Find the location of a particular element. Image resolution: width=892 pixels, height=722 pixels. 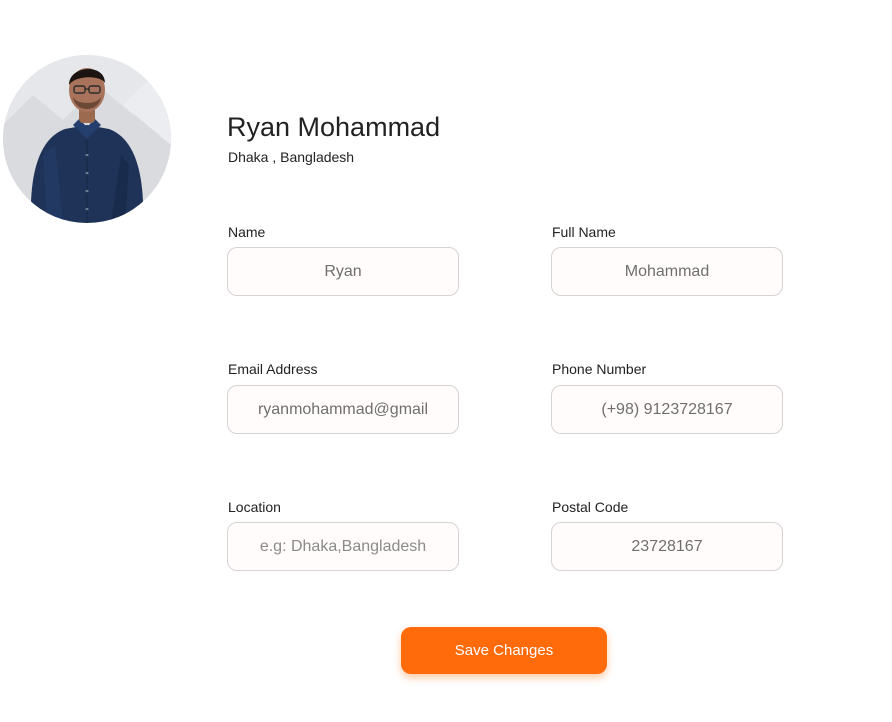

name-input is located at coordinates (343, 271).